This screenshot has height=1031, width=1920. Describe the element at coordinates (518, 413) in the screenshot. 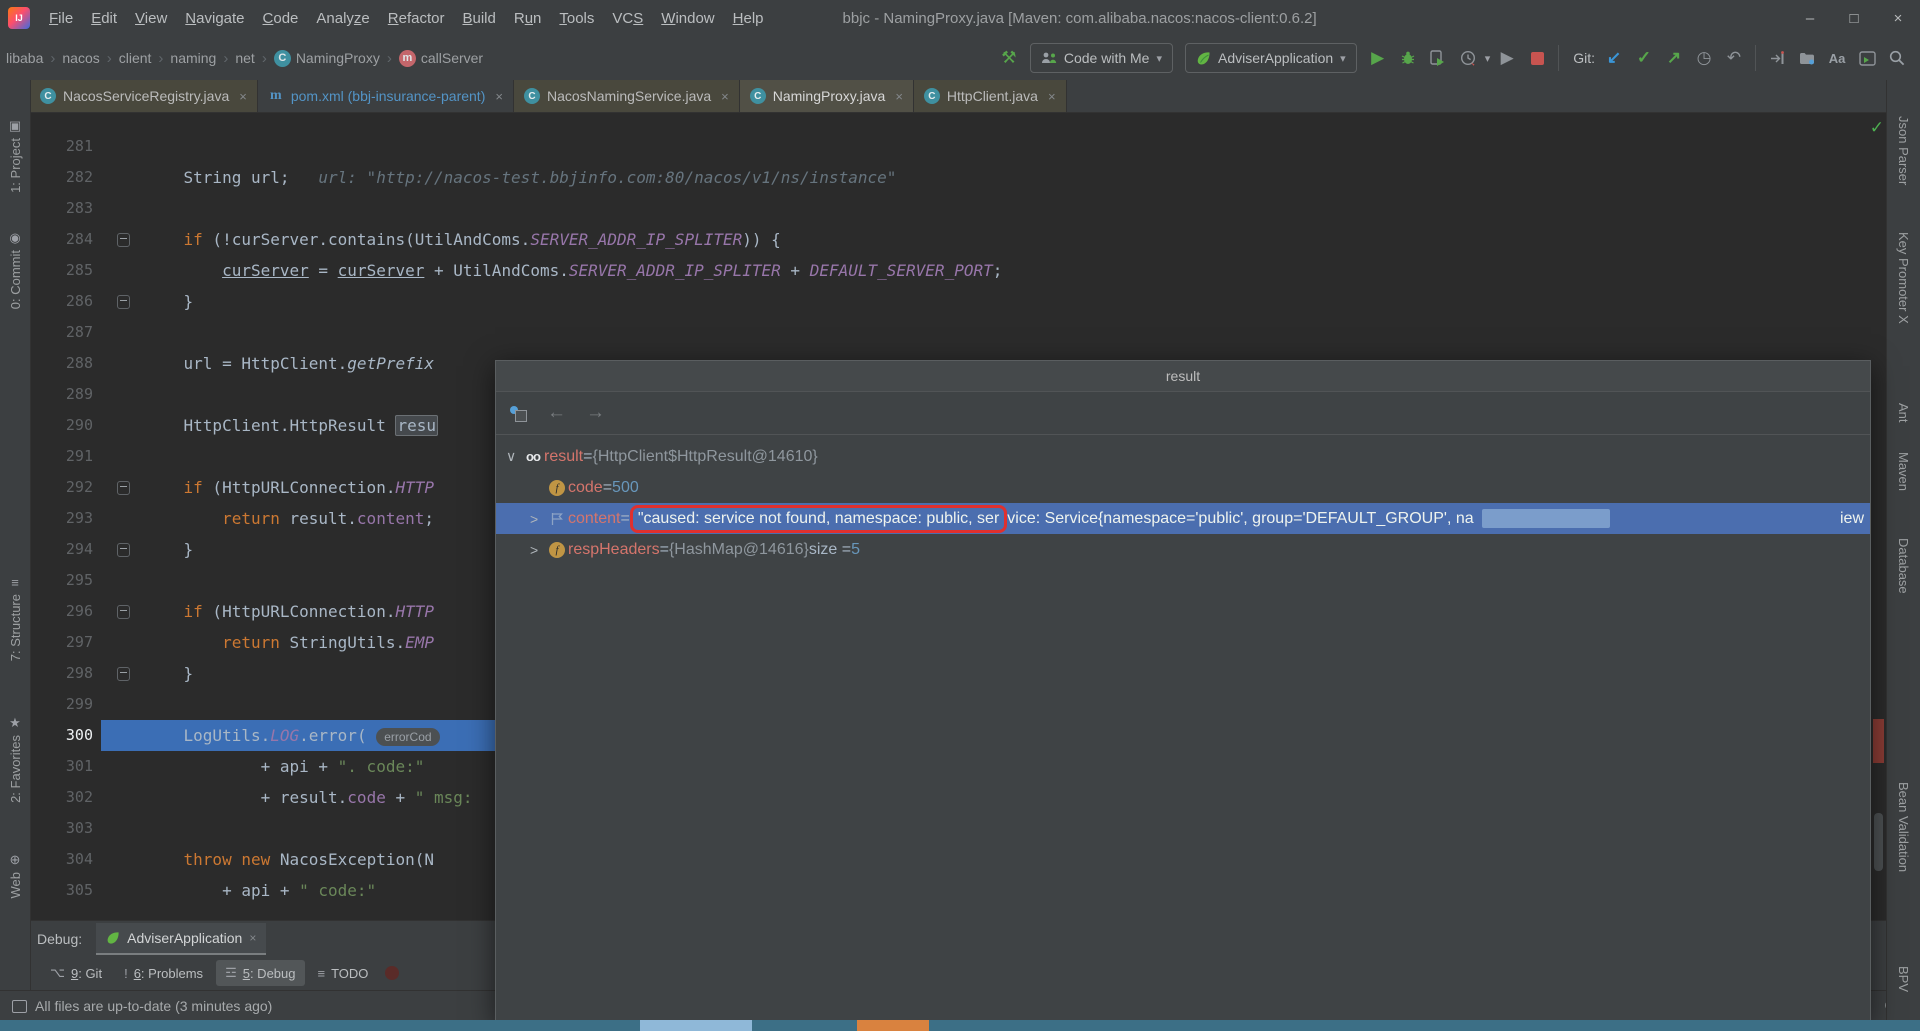

I see `view-options-icon` at that location.